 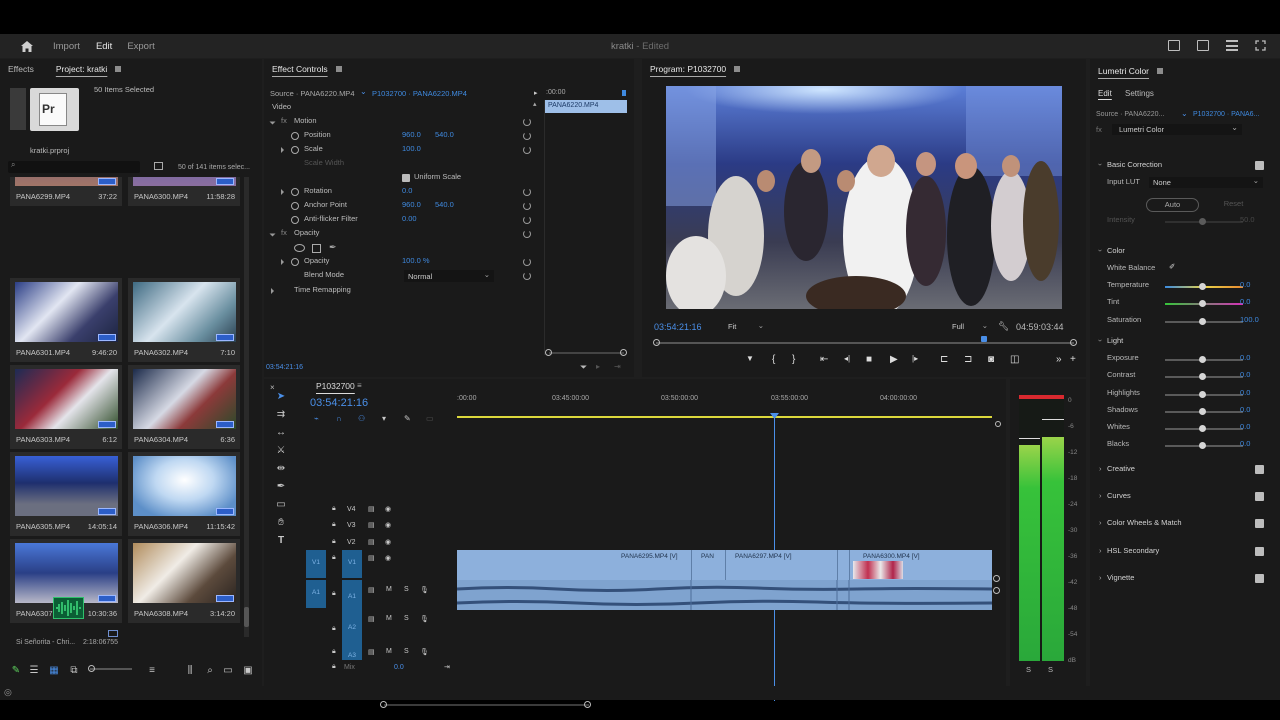 What do you see at coordinates (1172, 266) in the screenshot?
I see `eyedropper-icon: ✐` at bounding box center [1172, 266].